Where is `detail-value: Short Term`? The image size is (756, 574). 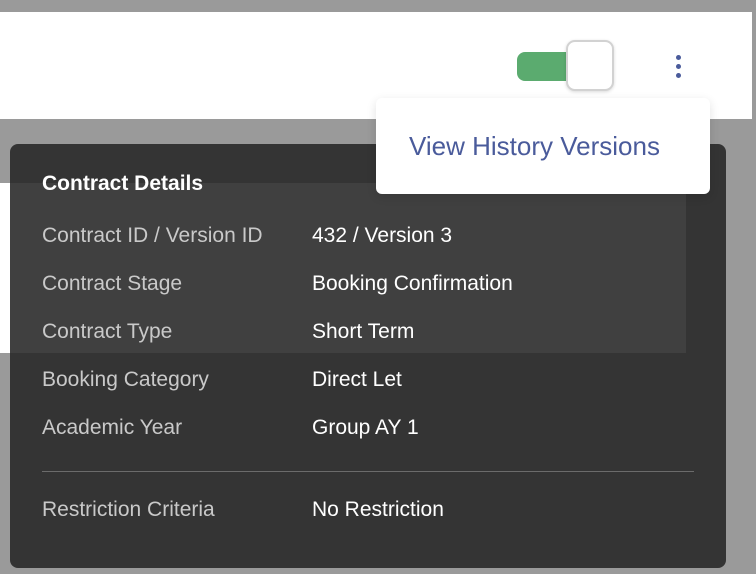 detail-value: Short Term is located at coordinates (363, 331).